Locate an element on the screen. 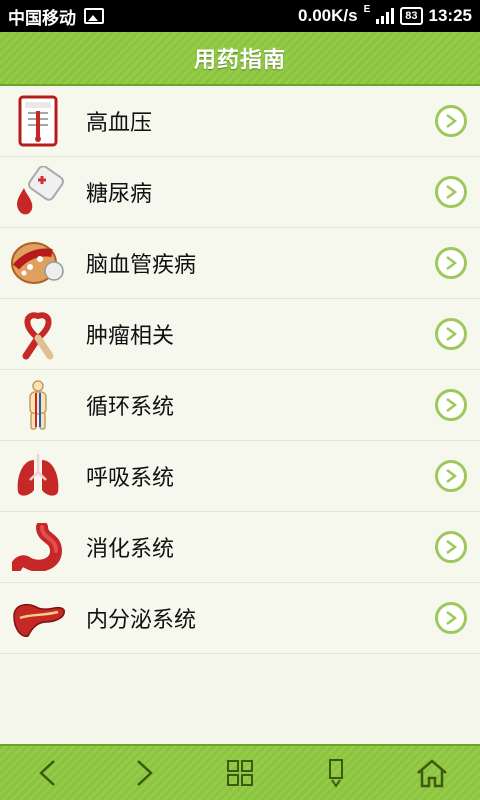 The width and height of the screenshot is (480, 800). status-right: 0.00K/s E 83 13:25 is located at coordinates (385, 14).